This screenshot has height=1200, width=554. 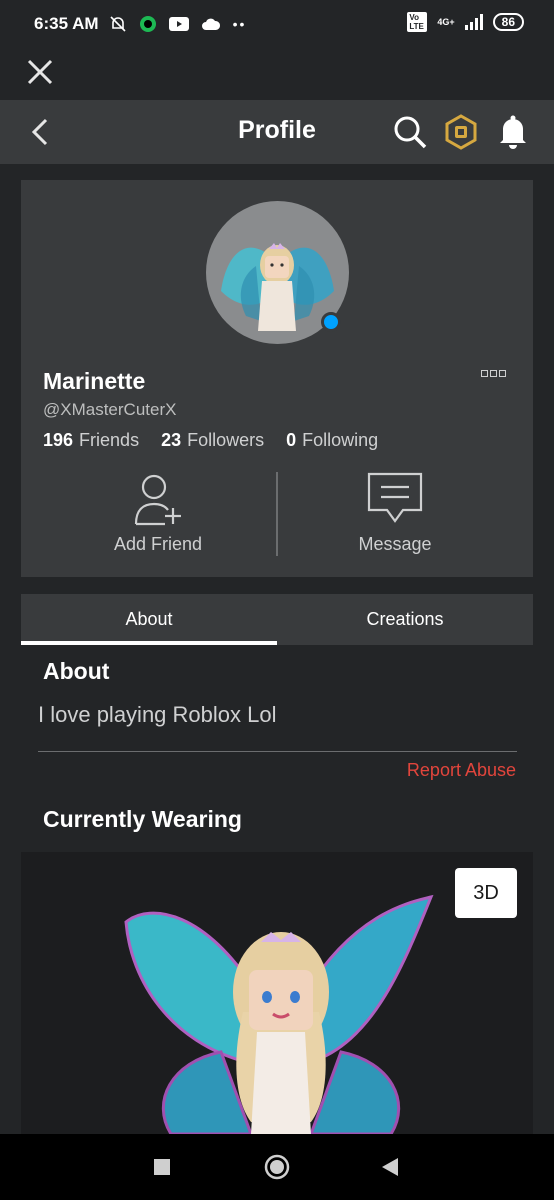 What do you see at coordinates (277, 74) in the screenshot?
I see `close-bar` at bounding box center [277, 74].